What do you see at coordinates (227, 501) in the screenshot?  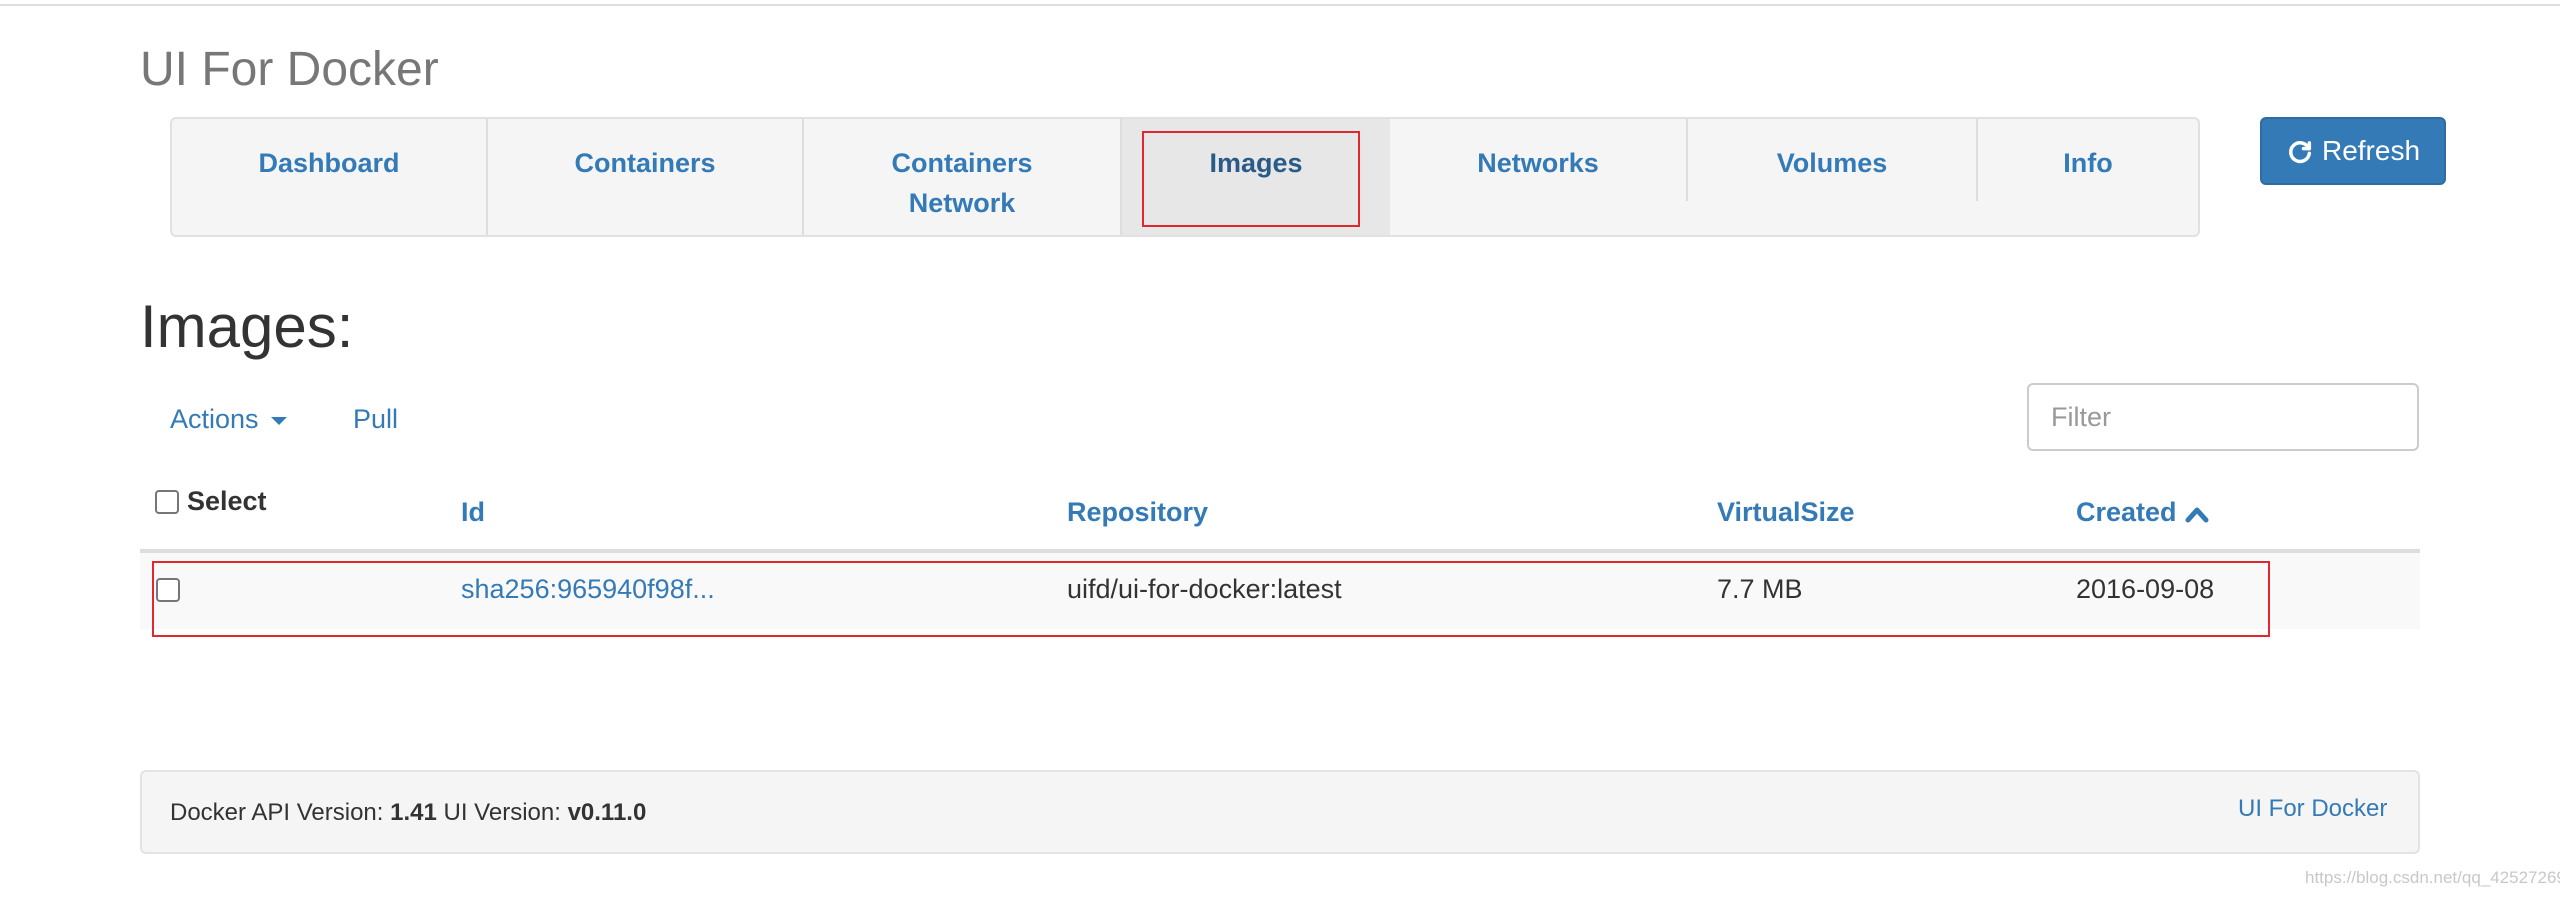 I see `select-header-label: Select` at bounding box center [227, 501].